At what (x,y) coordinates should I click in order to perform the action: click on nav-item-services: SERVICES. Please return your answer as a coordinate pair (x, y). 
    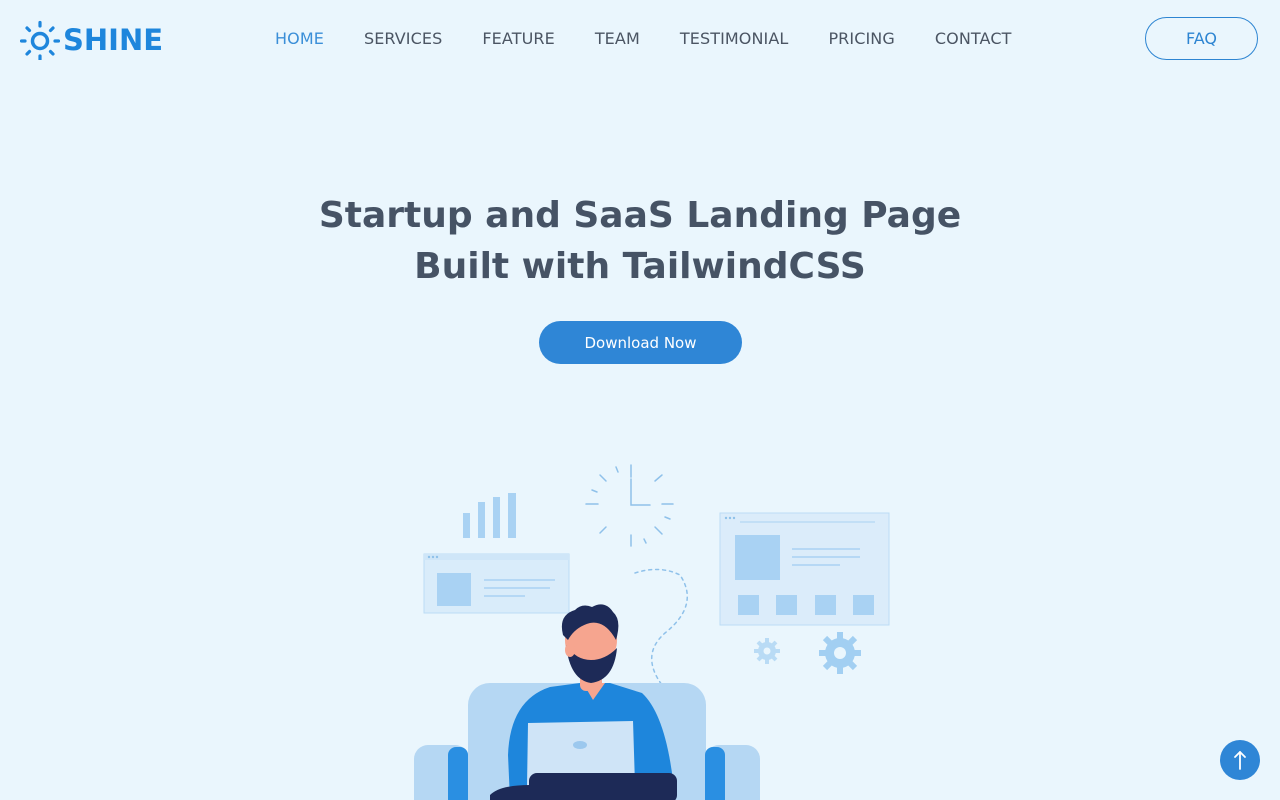
    Looking at the image, I should click on (403, 39).